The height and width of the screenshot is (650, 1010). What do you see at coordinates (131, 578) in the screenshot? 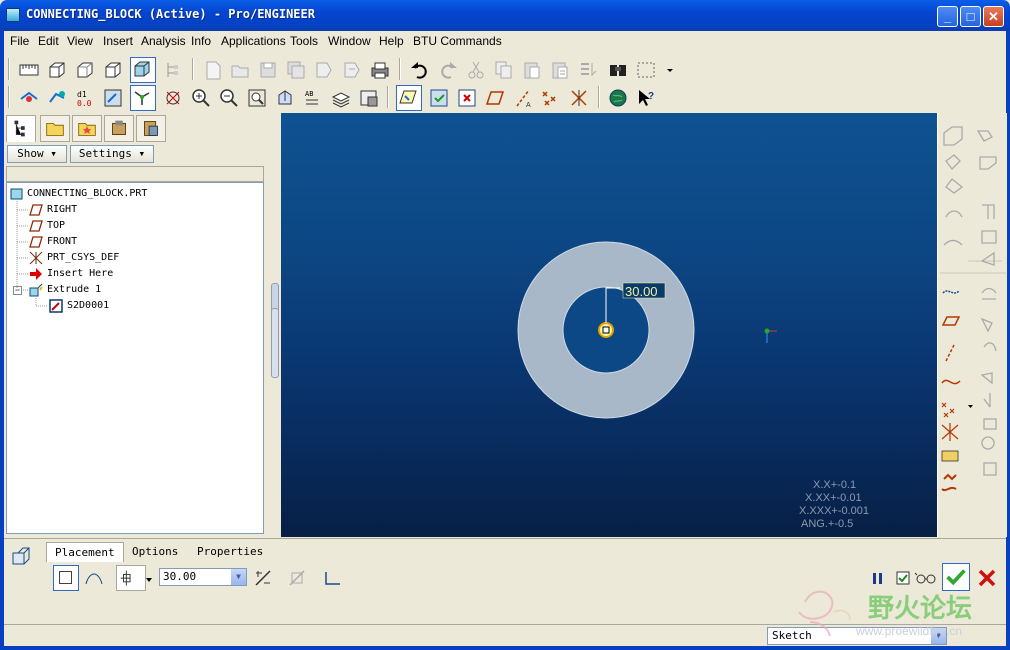
I see `depth-option-button` at bounding box center [131, 578].